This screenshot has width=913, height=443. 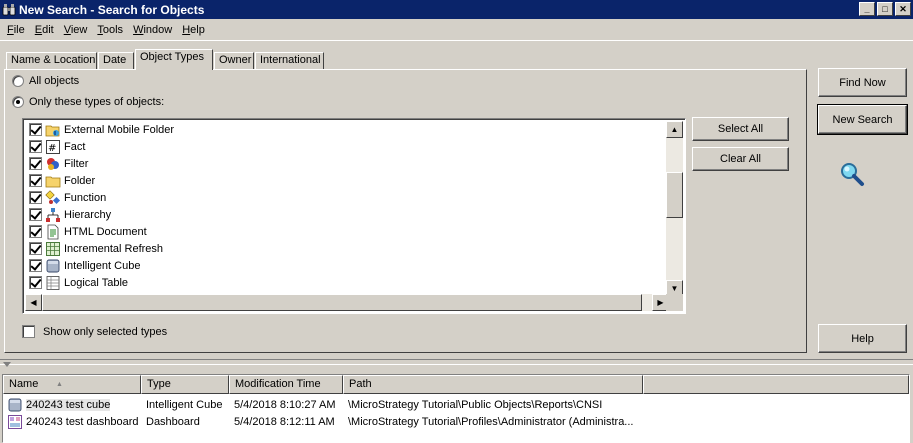 I want to click on horizontal-scroll-thumb, so click(x=342, y=302).